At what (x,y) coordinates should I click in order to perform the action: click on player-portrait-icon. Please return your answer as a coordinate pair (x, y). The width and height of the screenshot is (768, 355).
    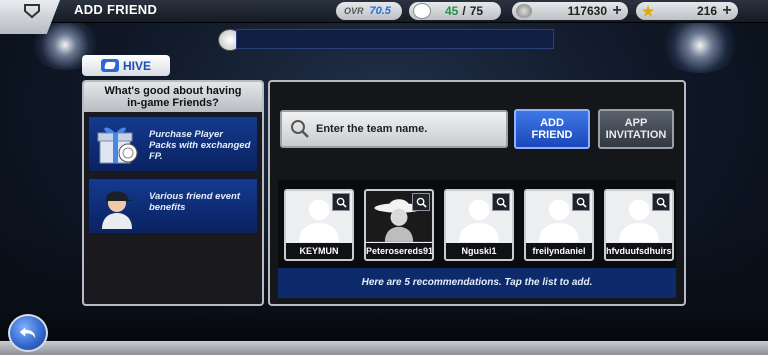
    Looking at the image, I should click on (117, 210).